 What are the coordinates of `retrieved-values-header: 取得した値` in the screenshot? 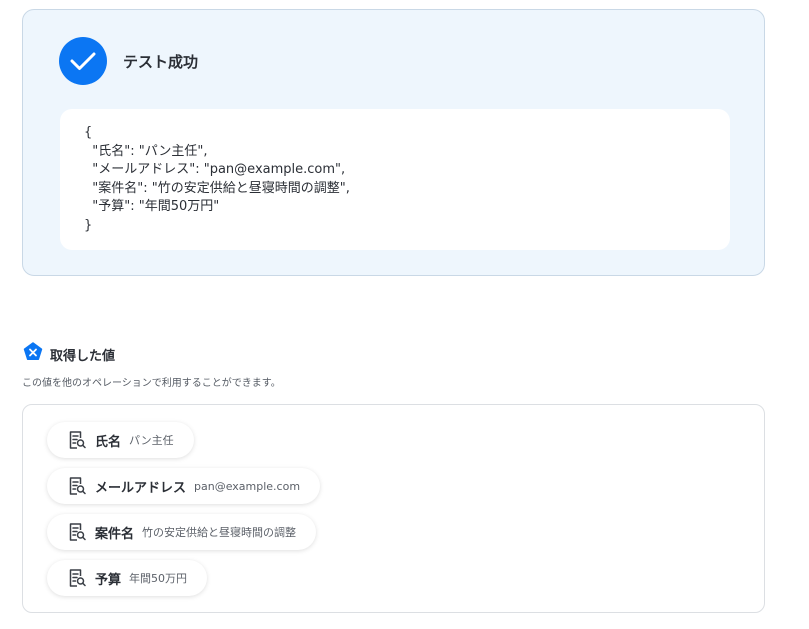 It's located at (69, 354).